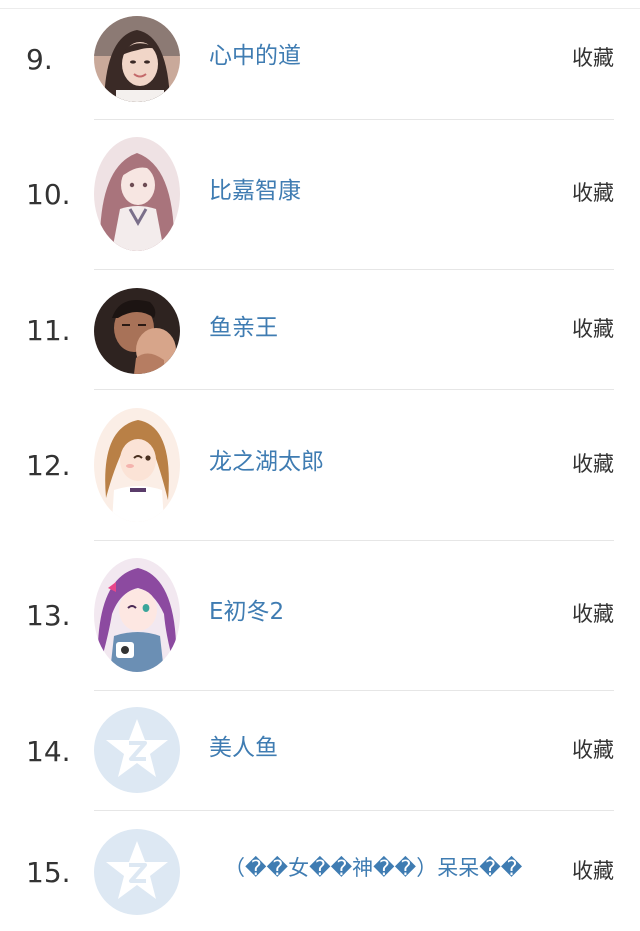 Image resolution: width=640 pixels, height=931 pixels. What do you see at coordinates (255, 191) in the screenshot?
I see `user-name-link: 比嘉智康` at bounding box center [255, 191].